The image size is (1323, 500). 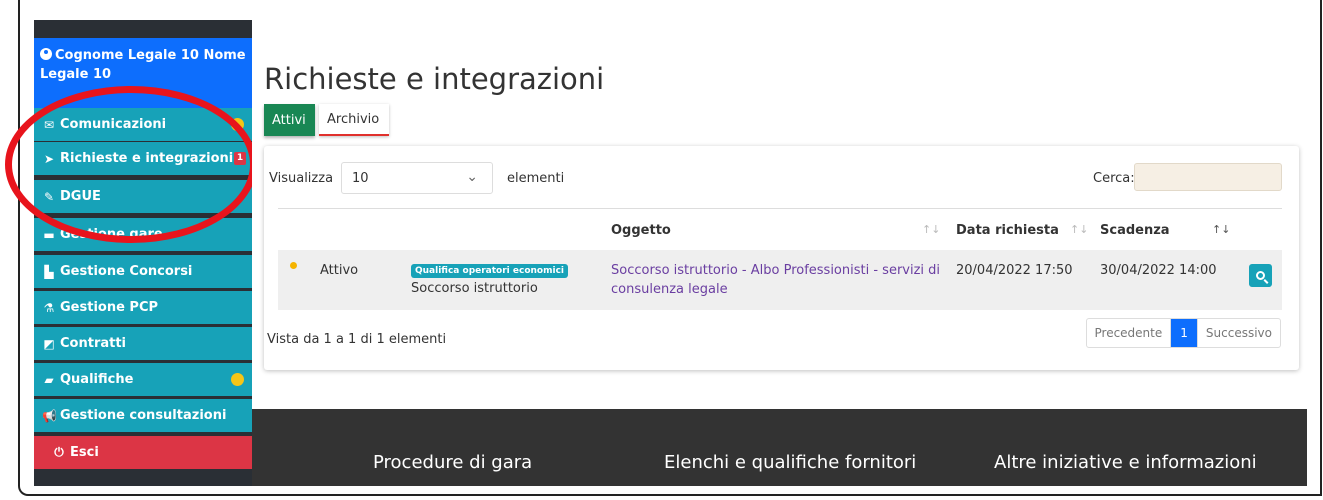 I want to click on footer-elenchi-link: Elenchi e qualifiche fornitori, so click(x=790, y=462).